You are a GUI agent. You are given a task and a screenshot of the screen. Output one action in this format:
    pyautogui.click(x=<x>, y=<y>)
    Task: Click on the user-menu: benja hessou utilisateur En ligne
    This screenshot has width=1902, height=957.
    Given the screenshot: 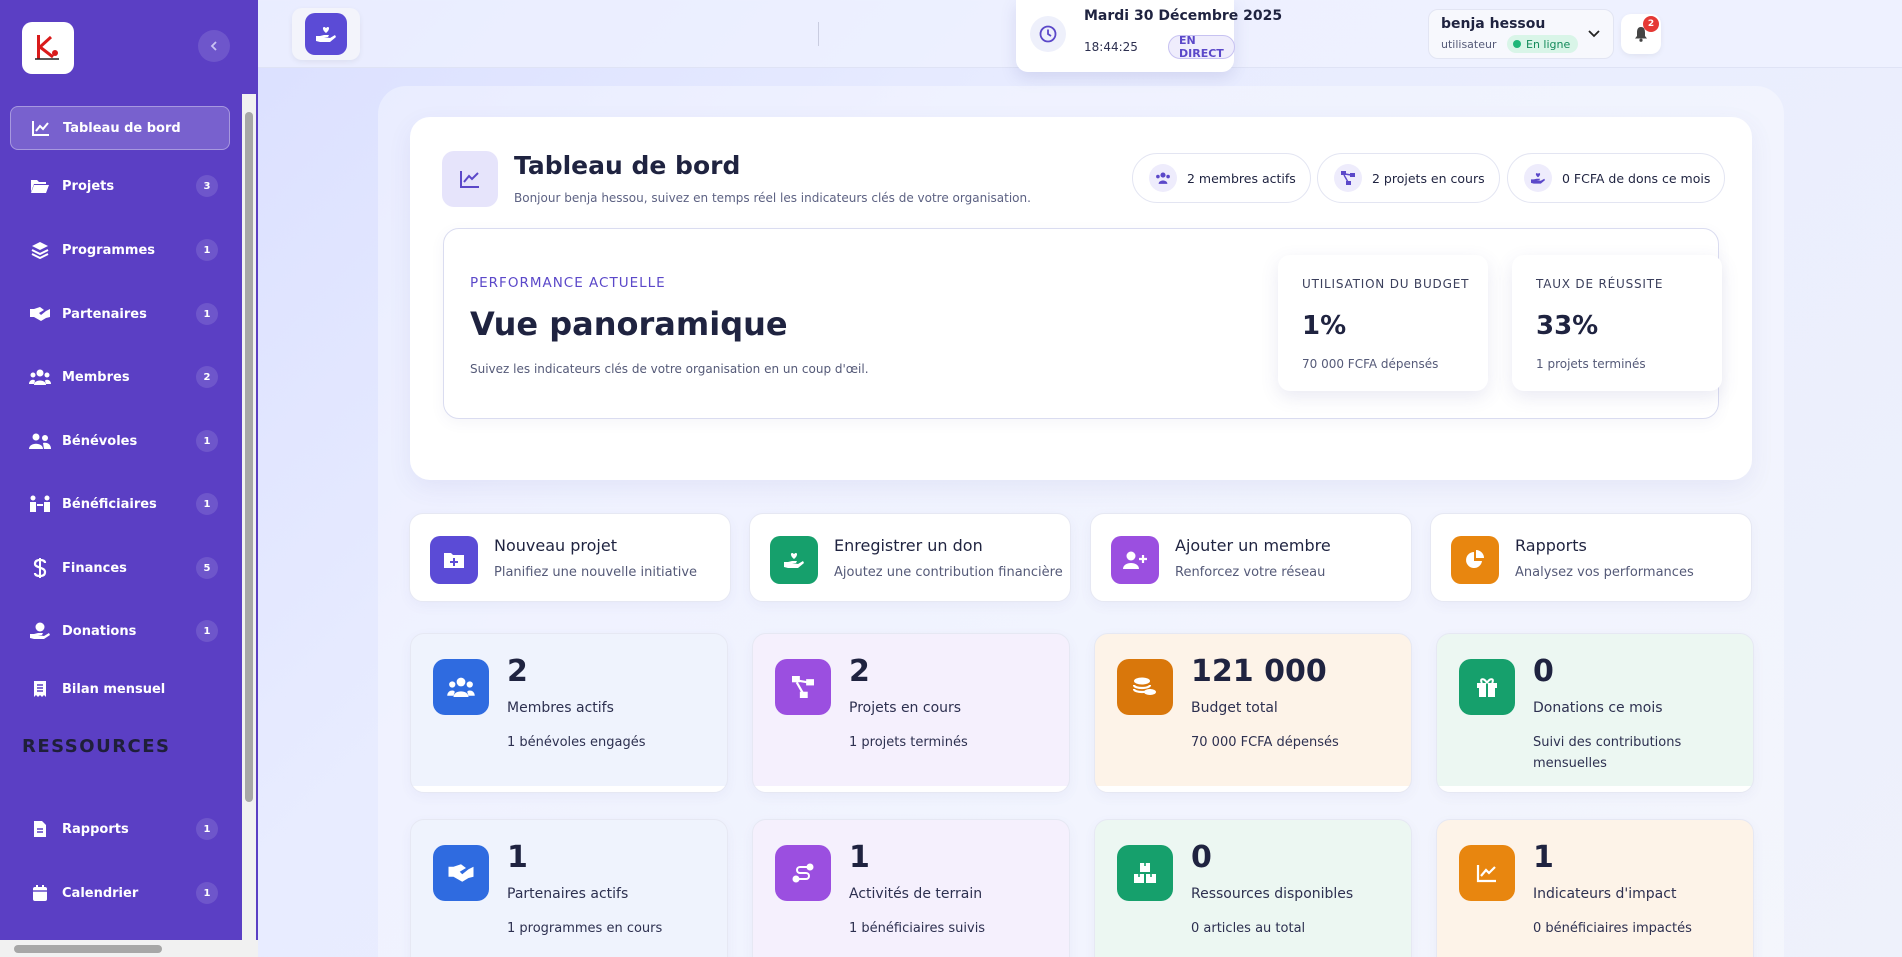 What is the action you would take?
    pyautogui.click(x=1521, y=34)
    